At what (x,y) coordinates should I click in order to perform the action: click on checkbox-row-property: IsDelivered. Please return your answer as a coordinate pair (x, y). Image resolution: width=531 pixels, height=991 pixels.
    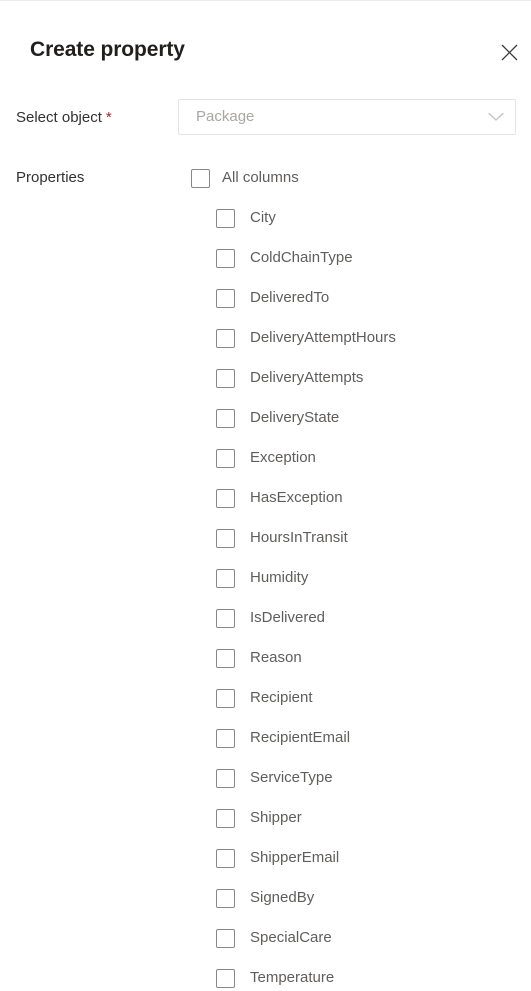
    Looking at the image, I should click on (270, 618).